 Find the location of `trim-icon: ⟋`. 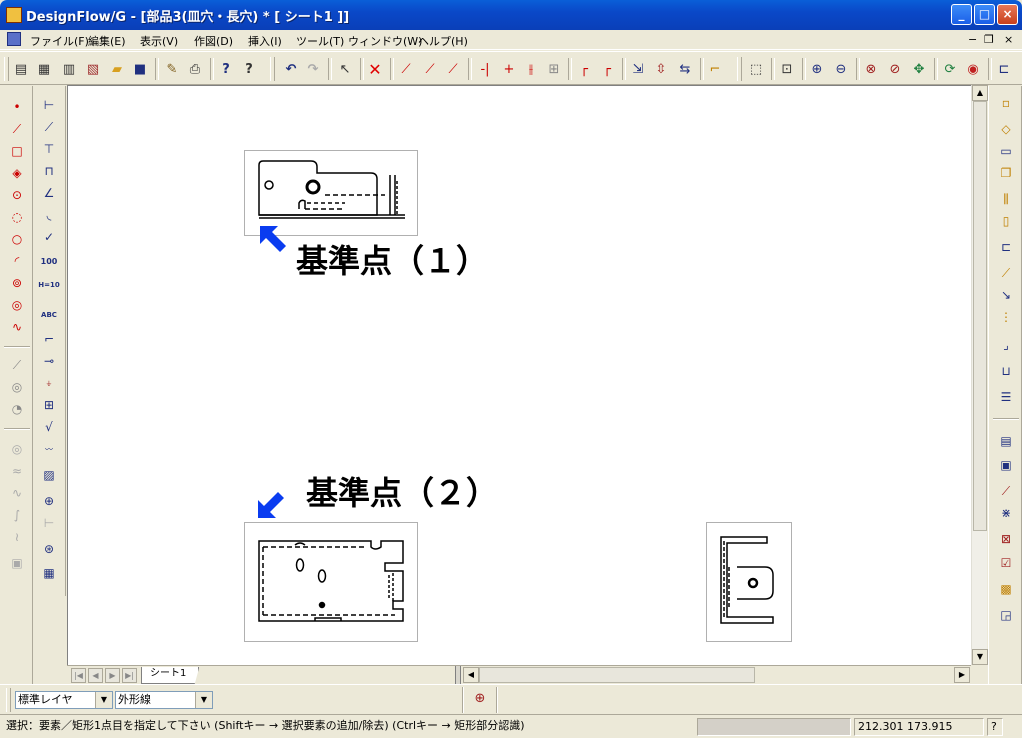

trim-icon: ⟋ is located at coordinates (1006, 273).